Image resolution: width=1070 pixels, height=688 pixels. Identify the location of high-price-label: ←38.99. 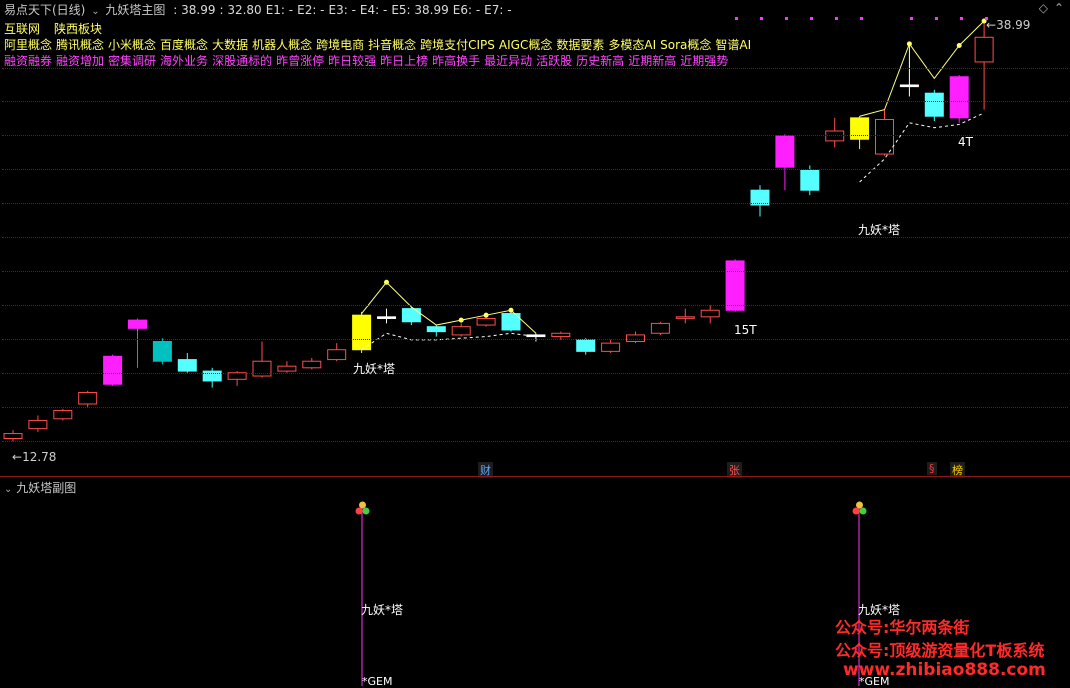
(1008, 25).